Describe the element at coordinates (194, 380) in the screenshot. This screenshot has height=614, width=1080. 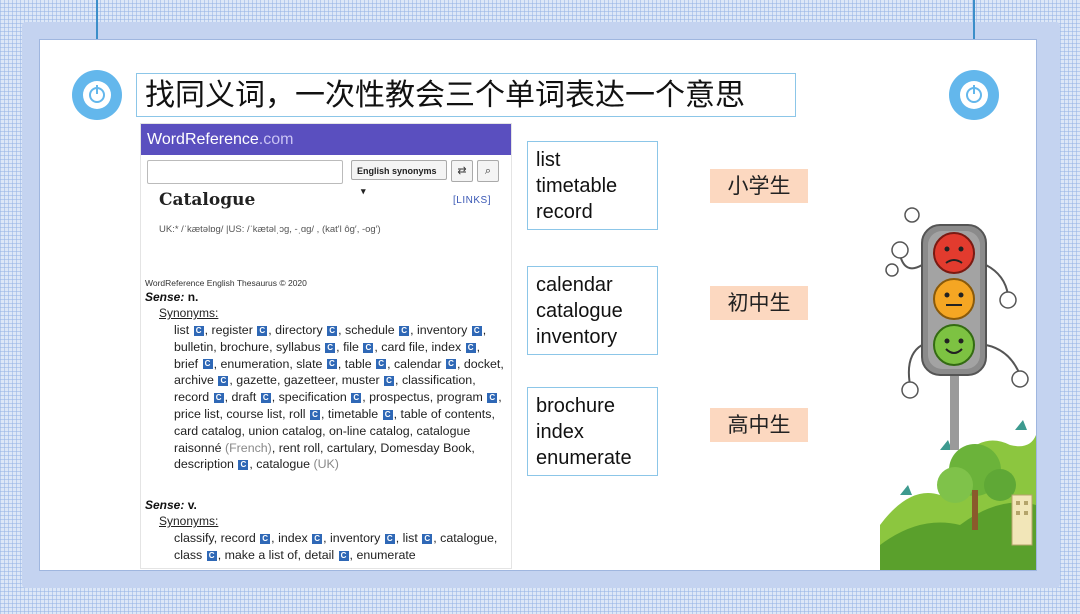
I see `synonym-link: archive` at that location.